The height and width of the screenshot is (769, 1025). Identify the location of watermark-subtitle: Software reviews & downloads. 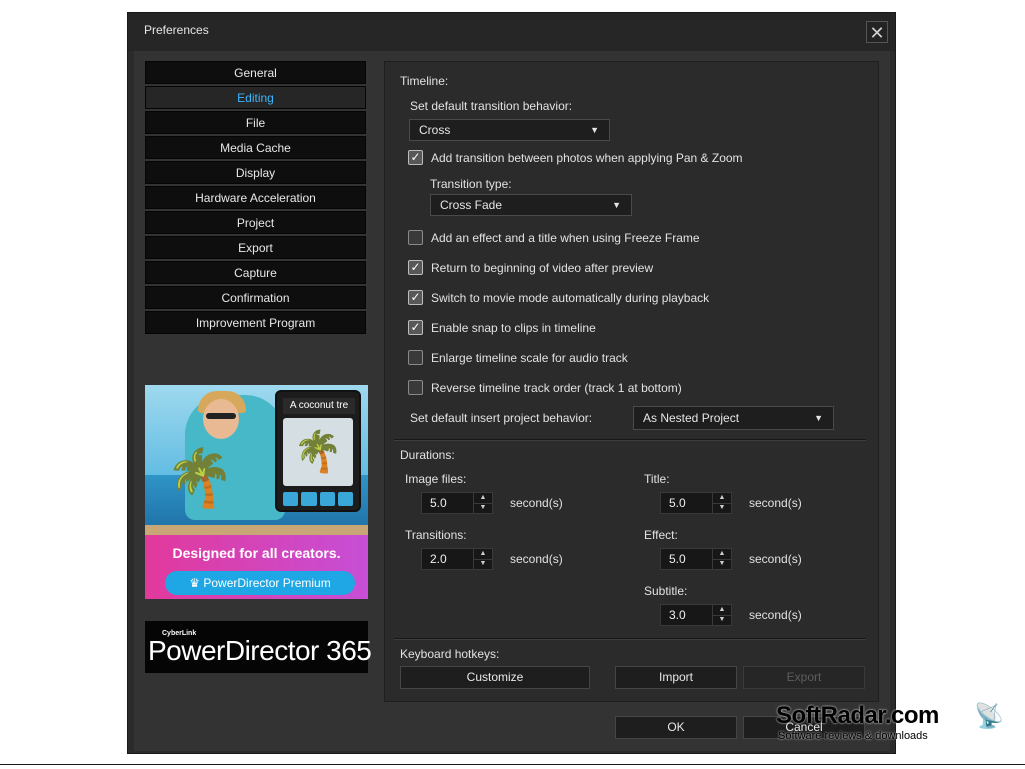
(853, 736).